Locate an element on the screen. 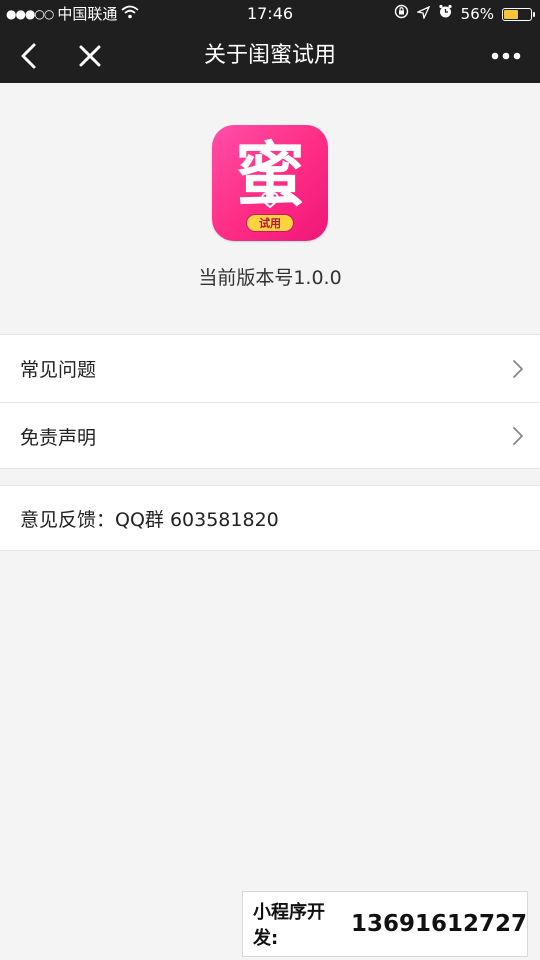 Image resolution: width=540 pixels, height=960 pixels. page-title: 关于闺蜜试用 is located at coordinates (269, 55).